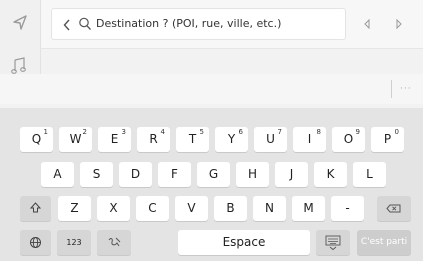 The height and width of the screenshot is (261, 423). Describe the element at coordinates (152, 208) in the screenshot. I see `key-c: C` at that location.